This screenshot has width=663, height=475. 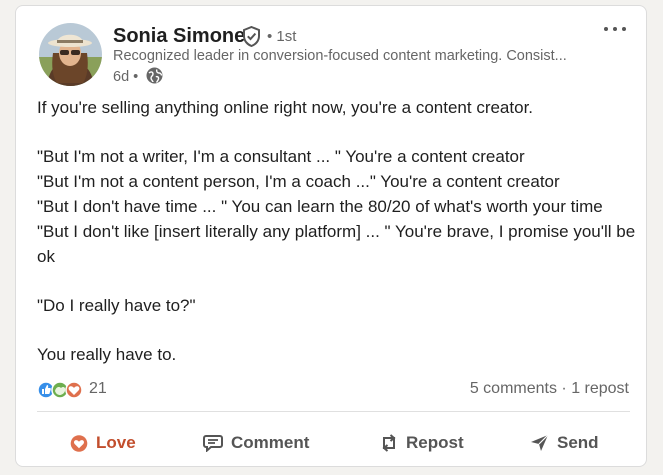 I want to click on globe-icon, so click(x=154, y=75).